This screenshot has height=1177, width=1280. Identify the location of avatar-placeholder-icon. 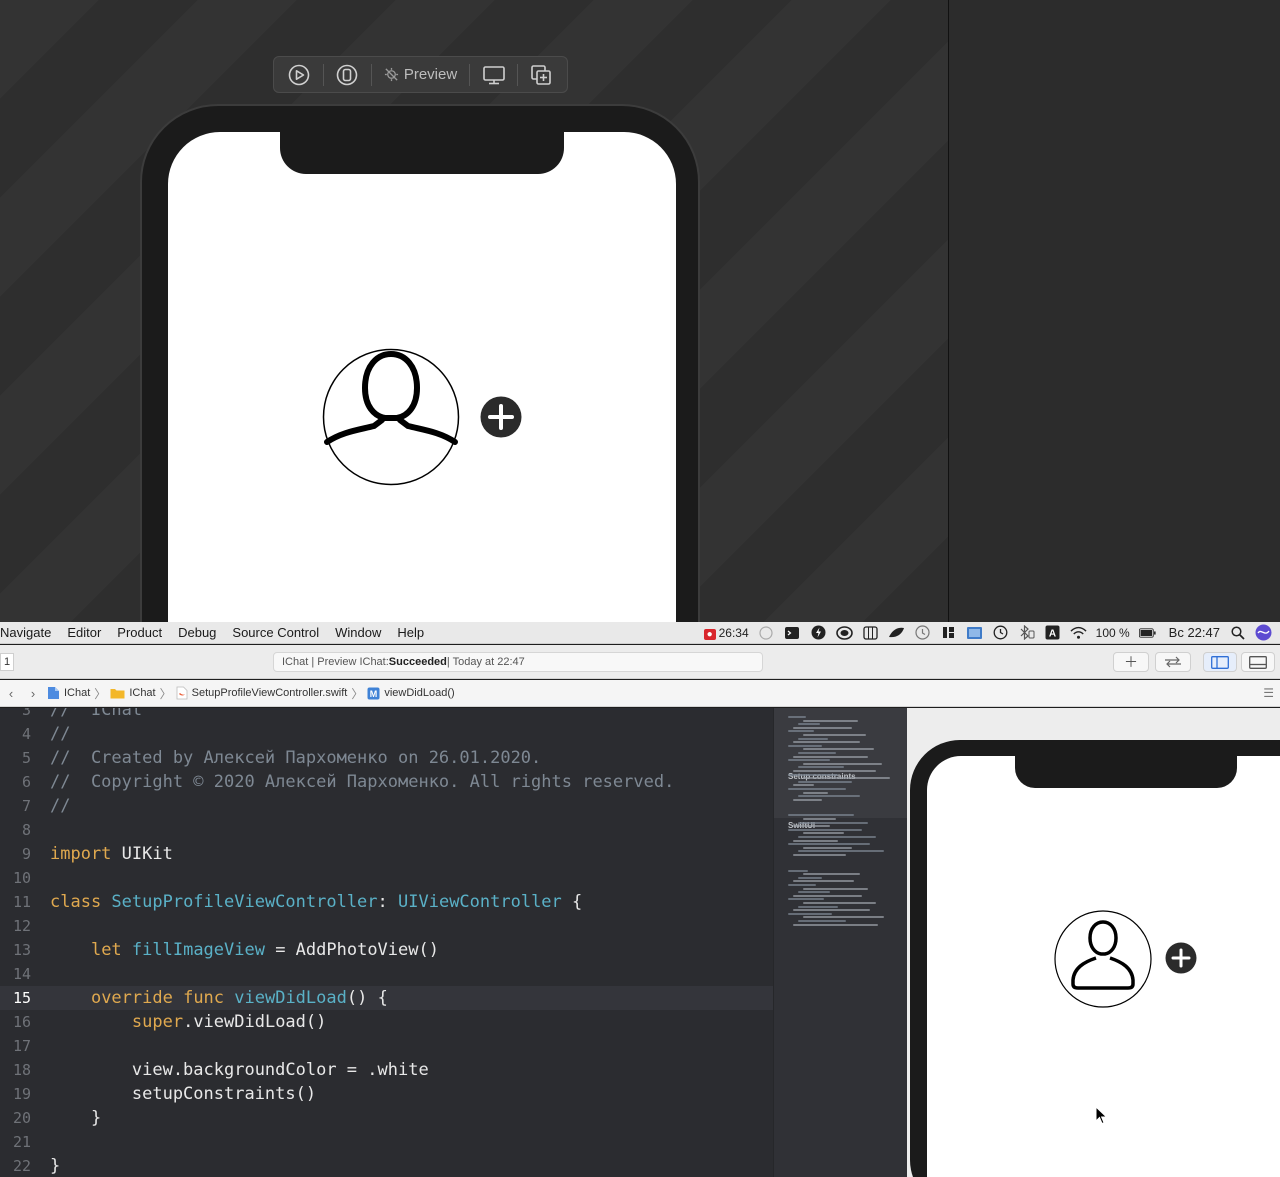
(391, 417).